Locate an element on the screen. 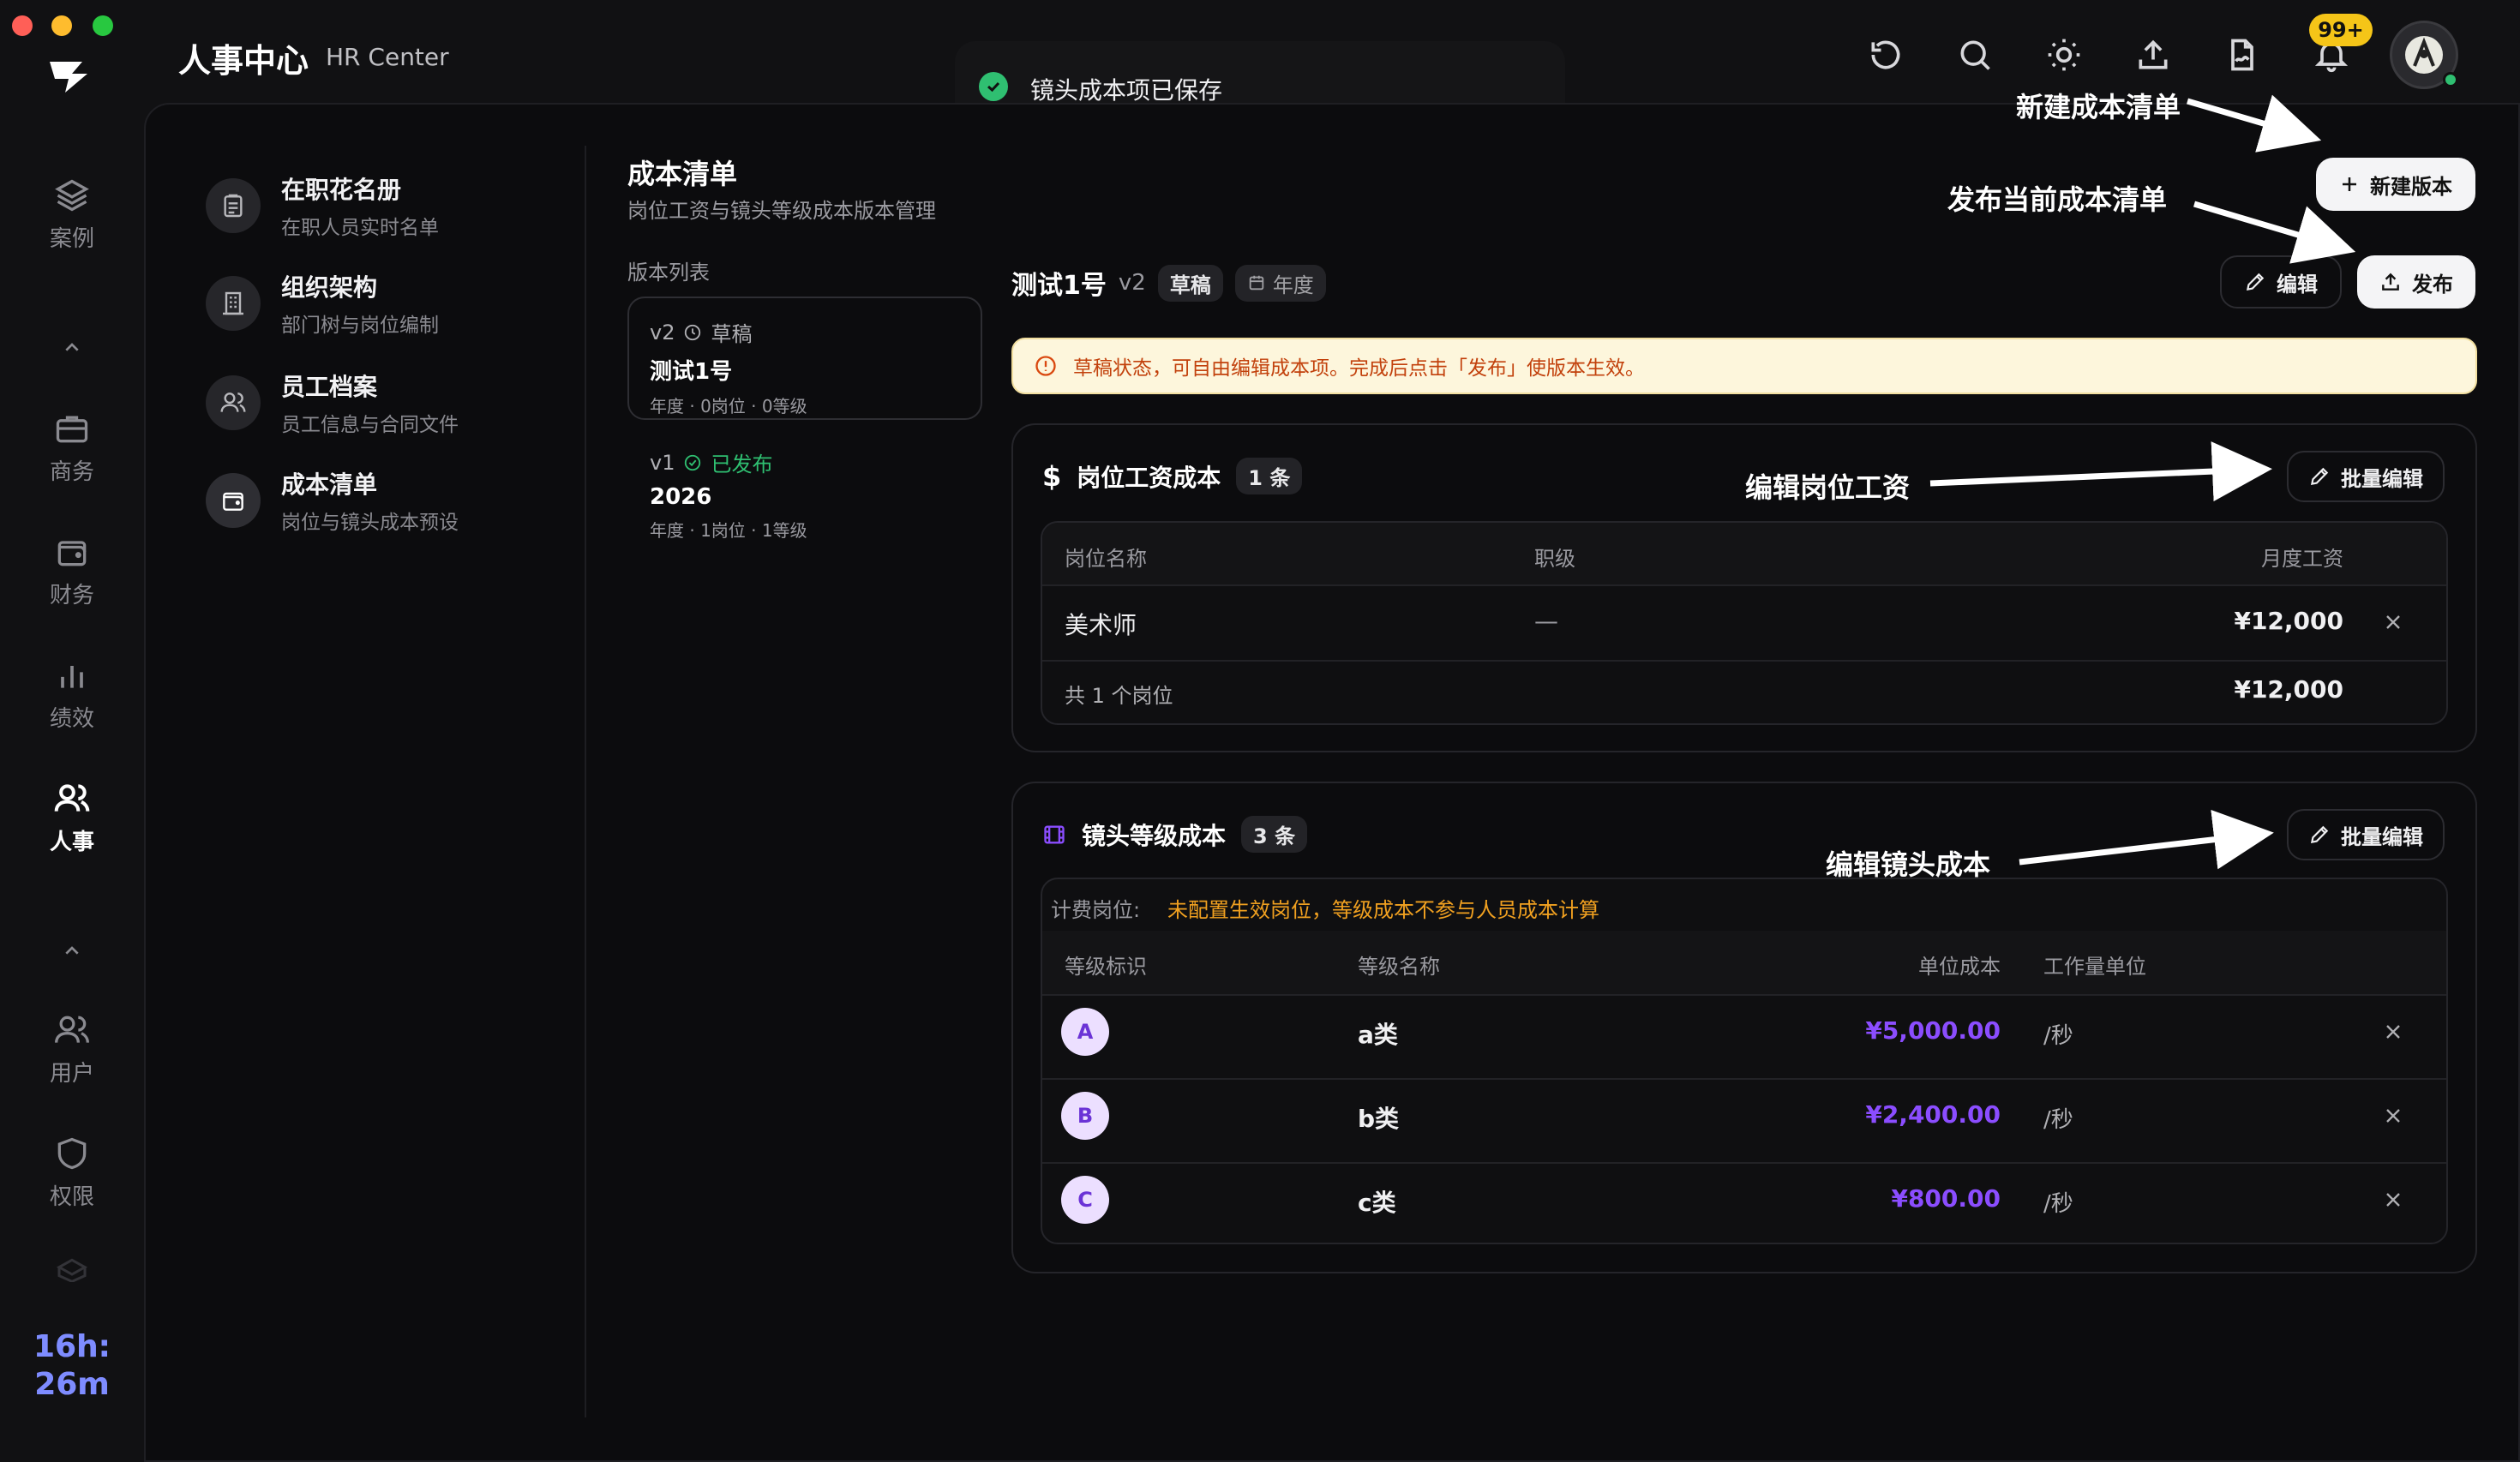 This screenshot has height=1462, width=2520. arrow-shot-edit is located at coordinates (2146, 839).